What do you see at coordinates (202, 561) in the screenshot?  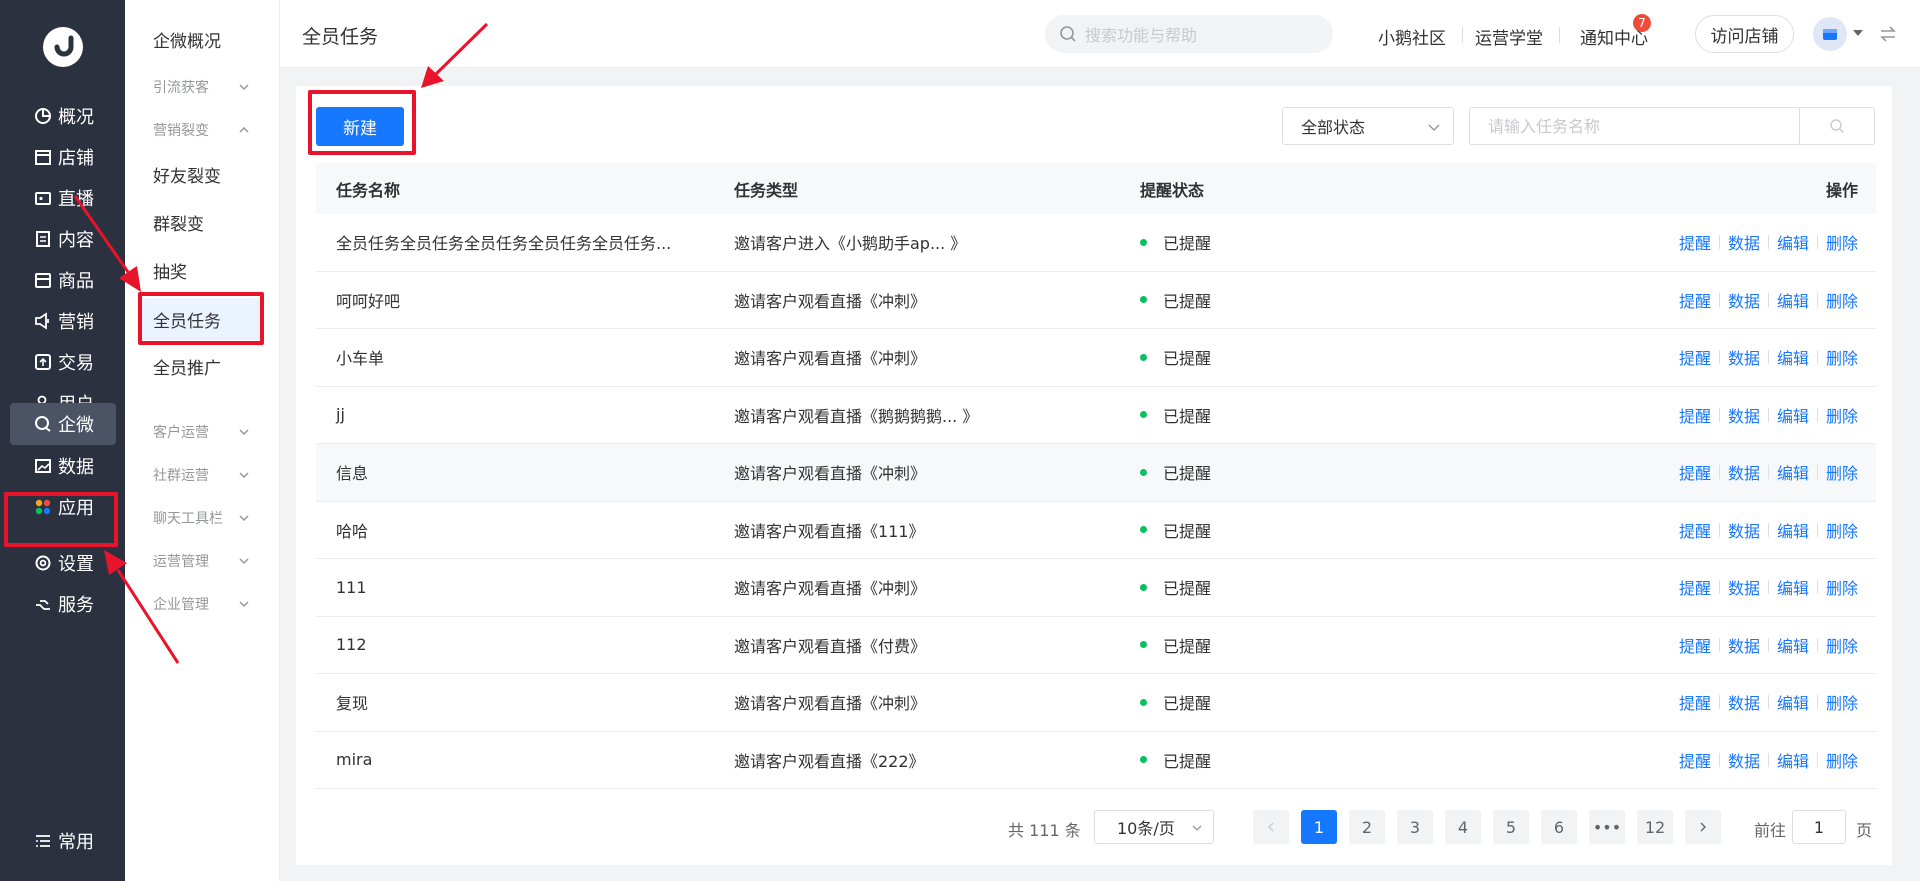 I see `subnav-group-ops-mgmt: 运营管理` at bounding box center [202, 561].